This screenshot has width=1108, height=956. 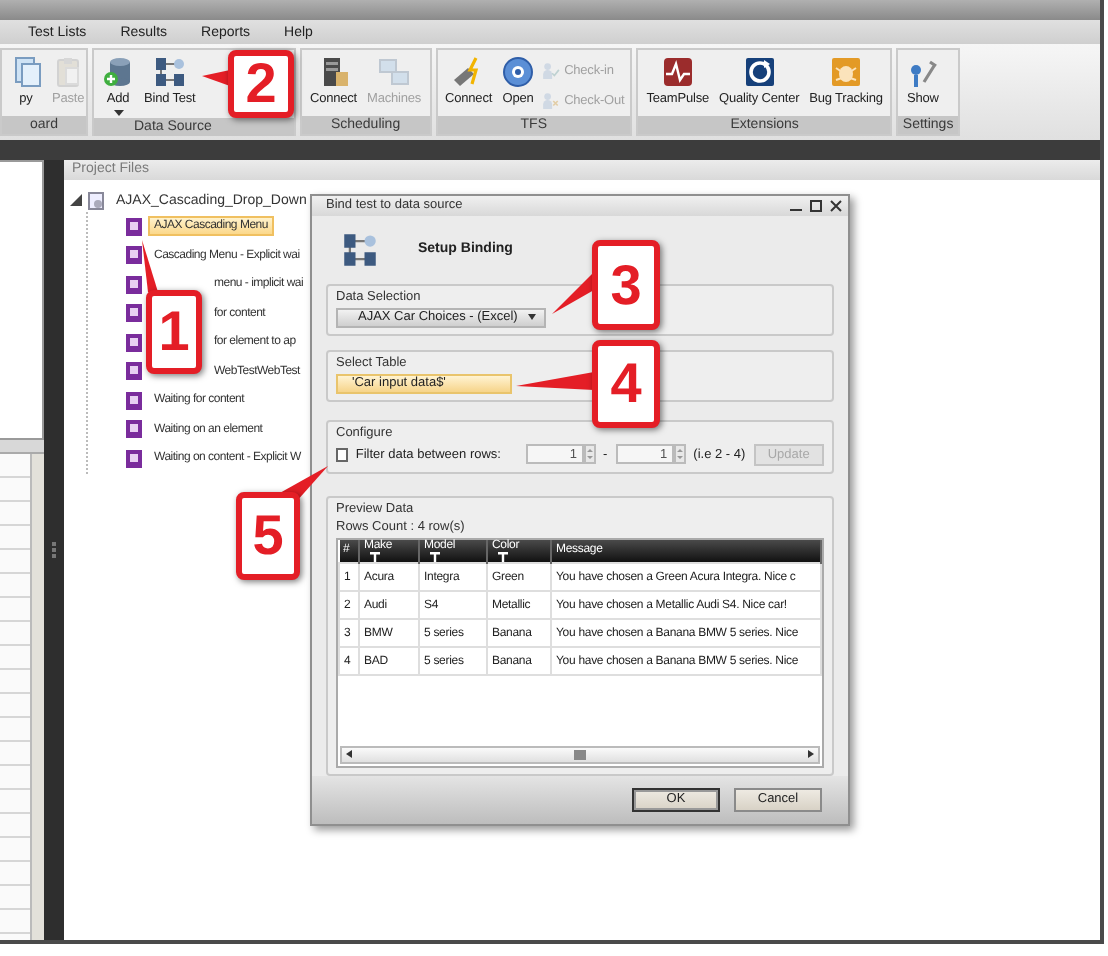 What do you see at coordinates (394, 72) in the screenshot?
I see `computers-icon` at bounding box center [394, 72].